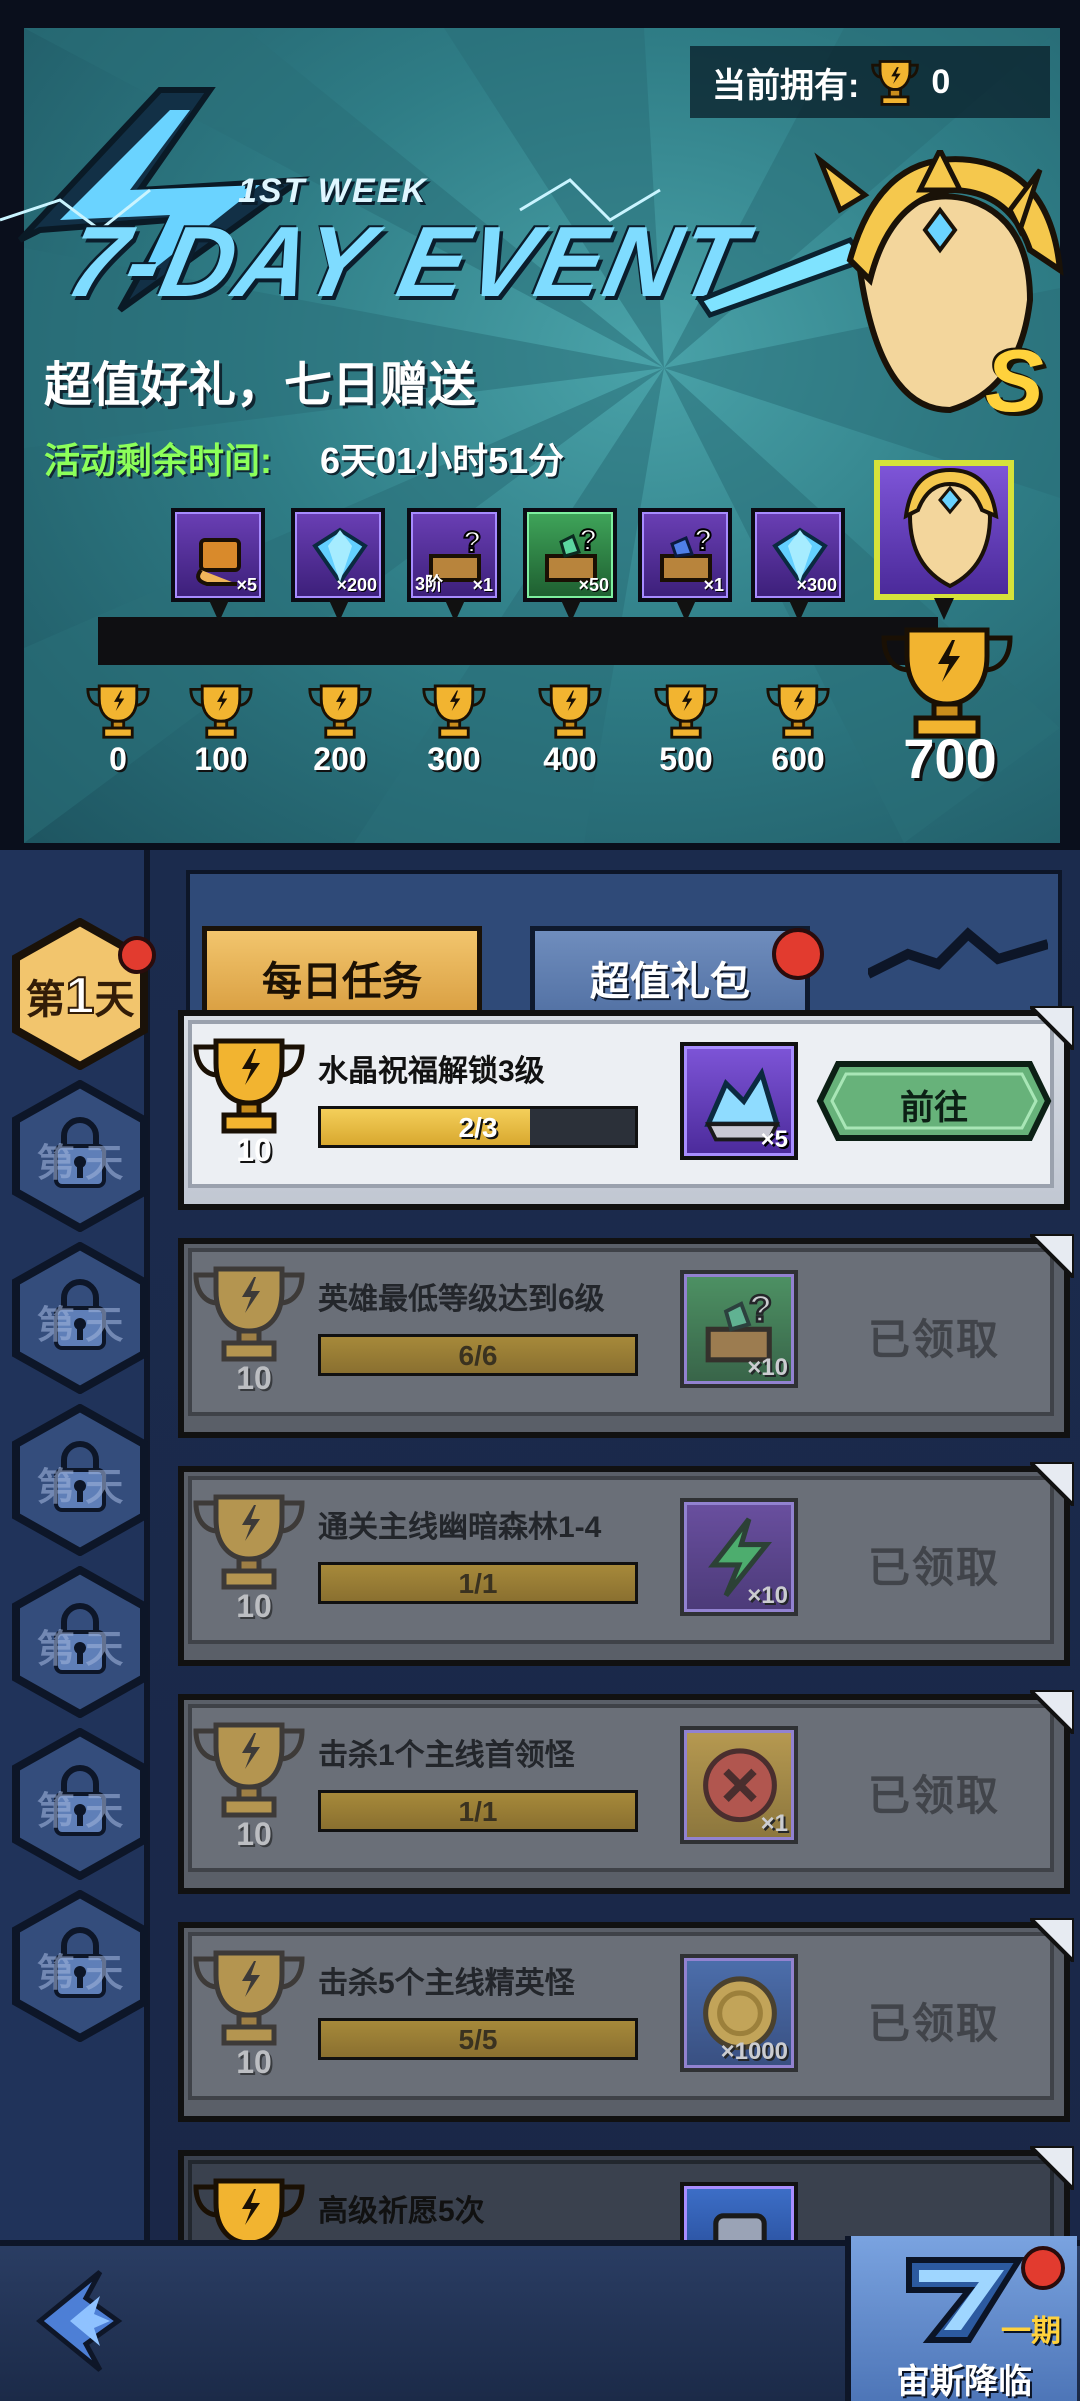 This screenshot has width=1080, height=2401. I want to click on go-button: 前往, so click(934, 1101).